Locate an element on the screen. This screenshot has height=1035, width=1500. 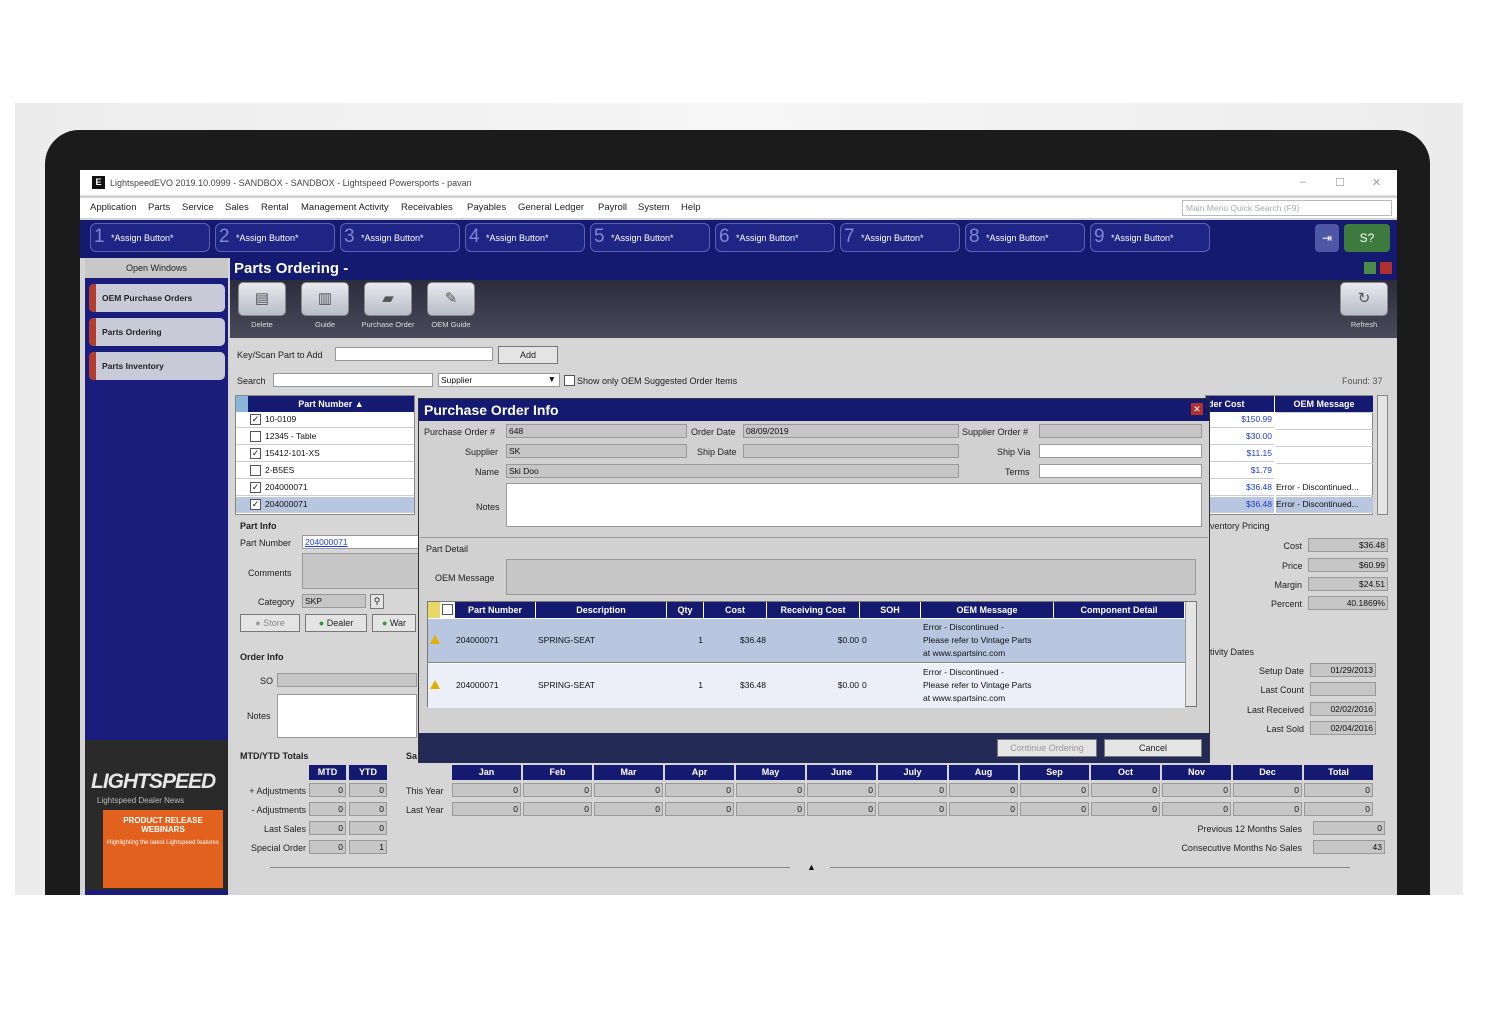
assign-button-5: 5 *Assign Button* is located at coordinates (650, 237).